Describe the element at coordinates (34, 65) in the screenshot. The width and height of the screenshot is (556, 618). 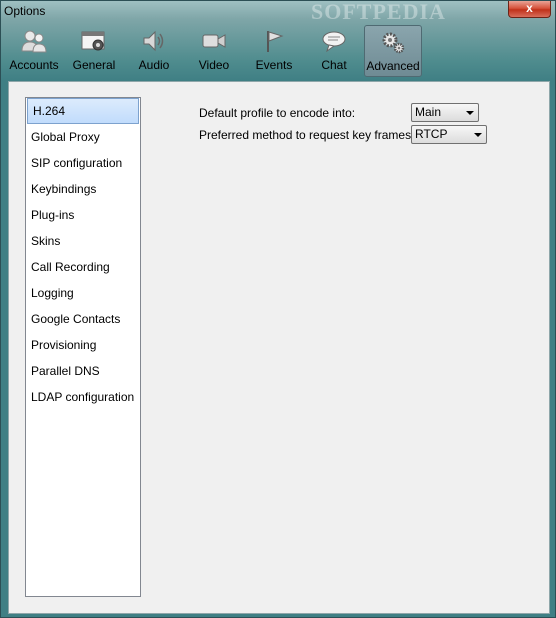
I see `tab-accounts-label: Accounts` at that location.